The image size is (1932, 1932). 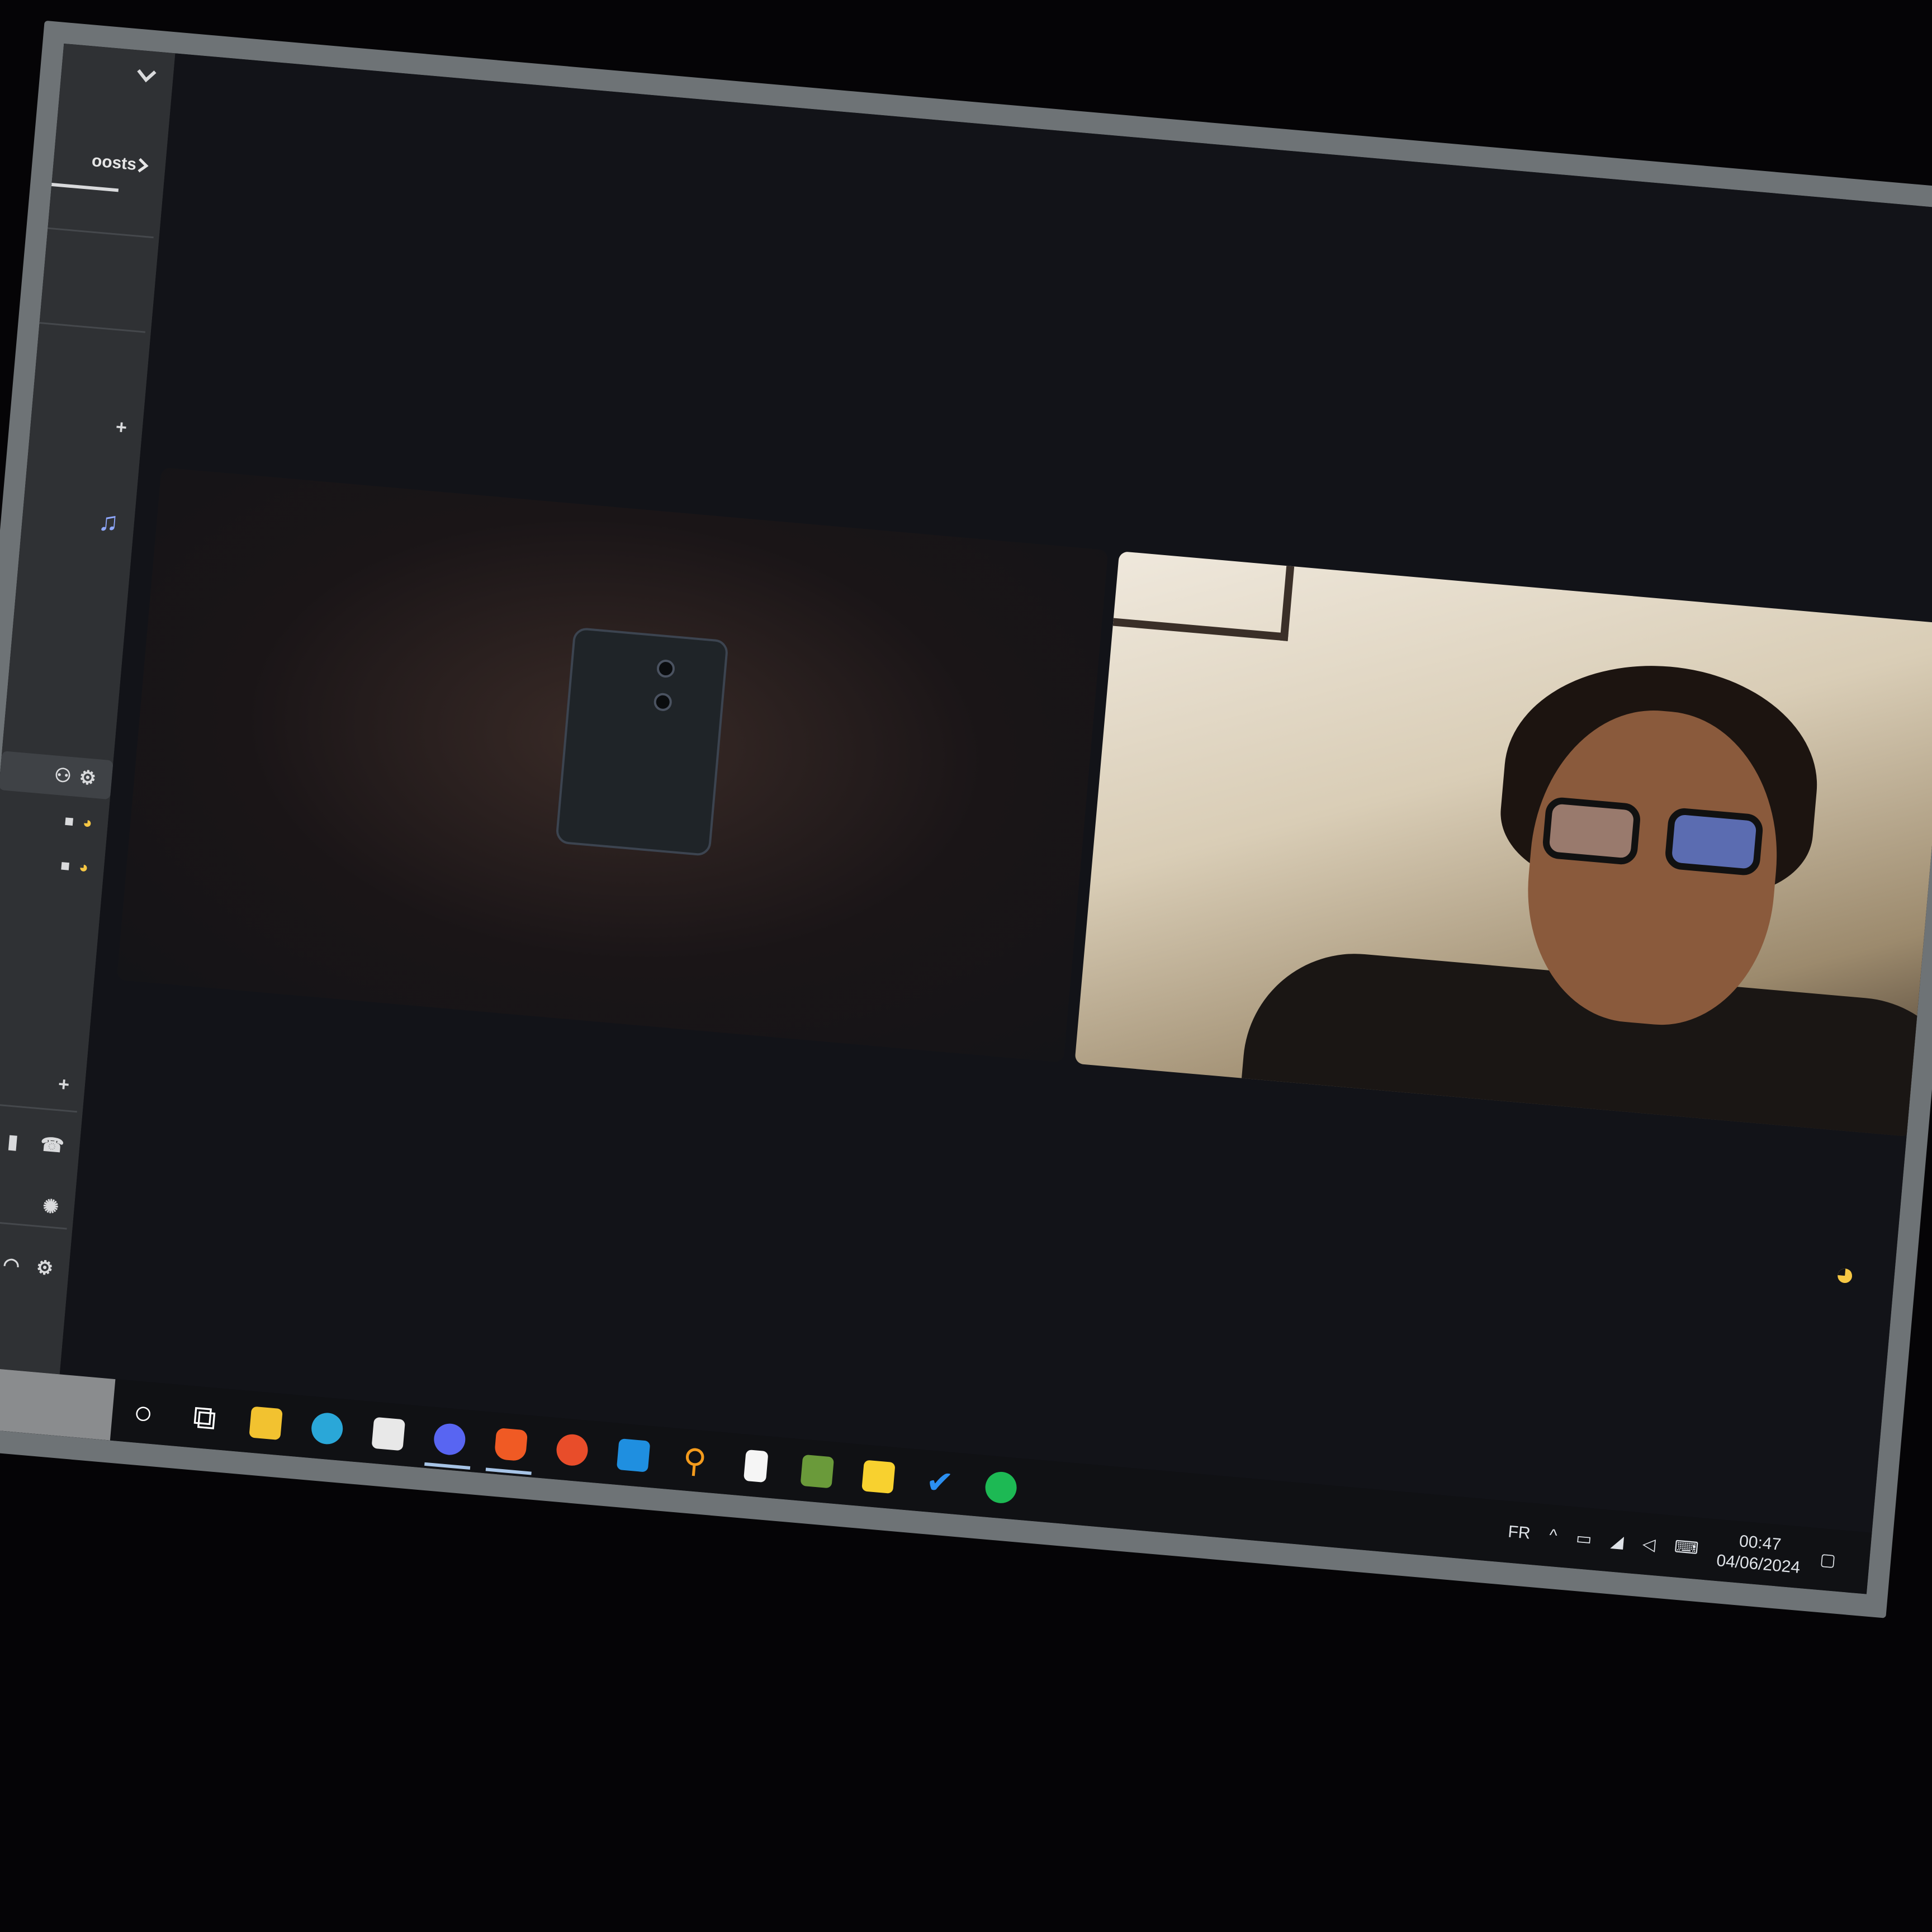 I want to click on store-icon, so click(x=389, y=1433).